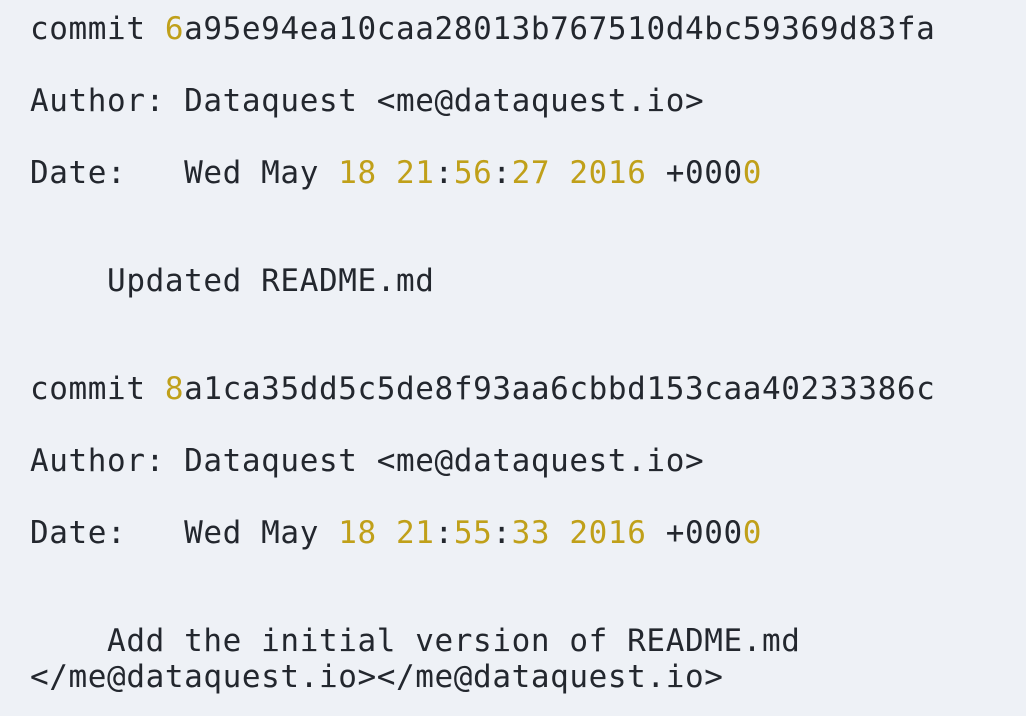  Describe the element at coordinates (415, 641) in the screenshot. I see `commit-message: Add the initial version of README.md` at that location.